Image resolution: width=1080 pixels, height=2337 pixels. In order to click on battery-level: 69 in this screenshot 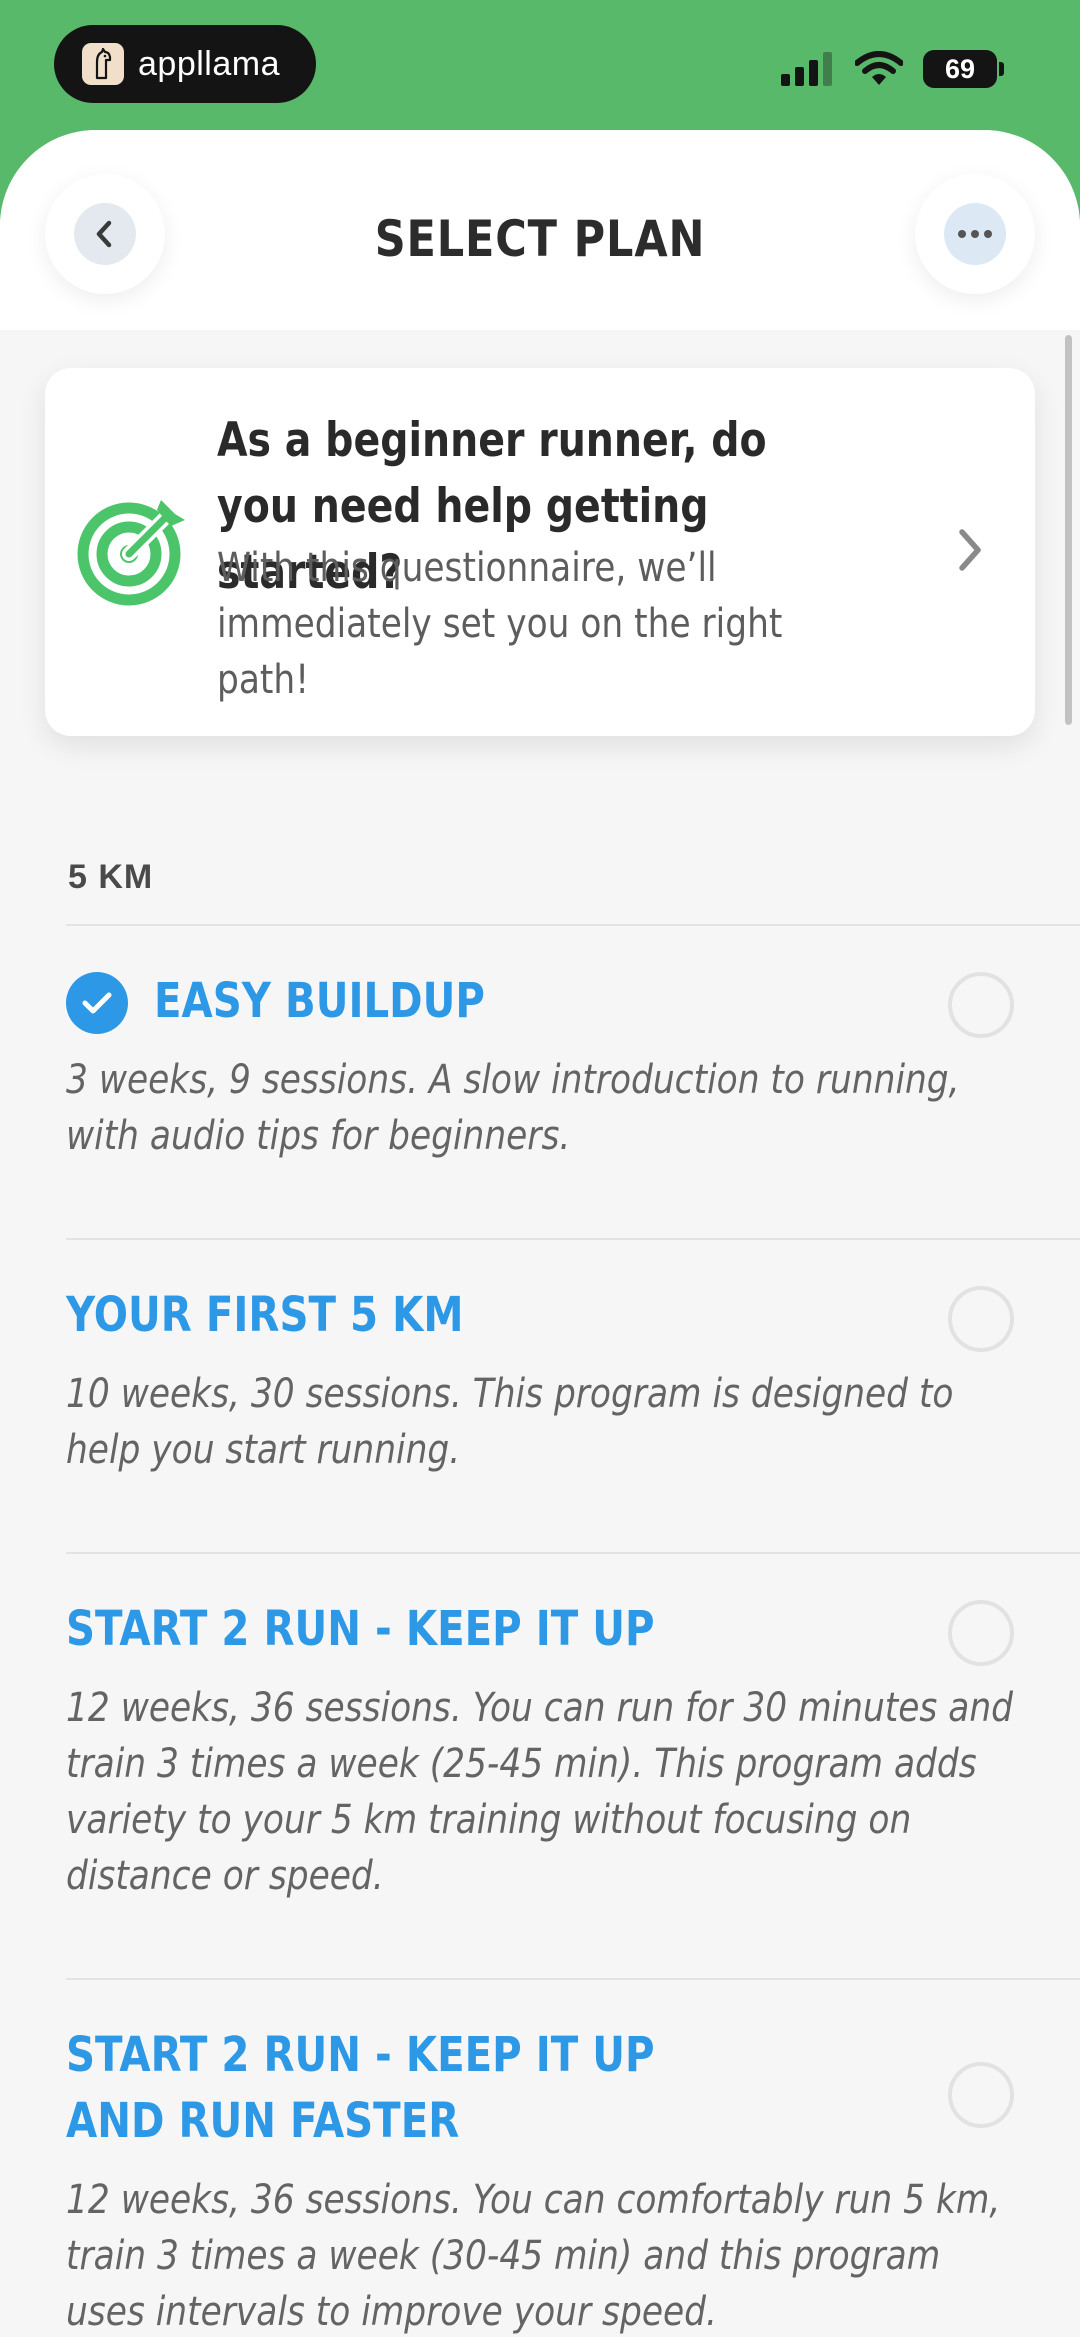, I will do `click(960, 68)`.